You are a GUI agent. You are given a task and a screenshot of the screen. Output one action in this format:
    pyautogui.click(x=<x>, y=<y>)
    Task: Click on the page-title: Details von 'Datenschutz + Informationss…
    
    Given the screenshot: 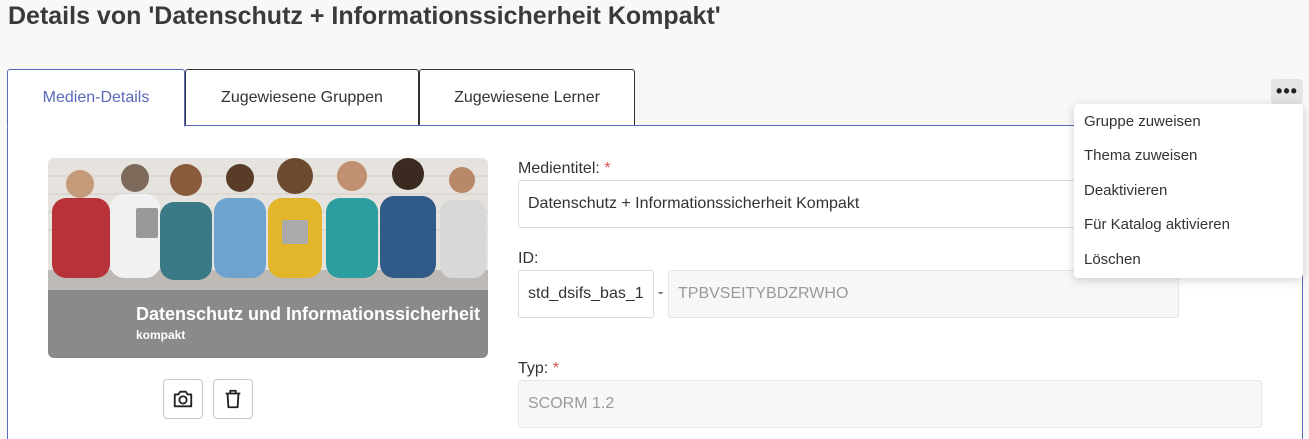 What is the action you would take?
    pyautogui.click(x=364, y=16)
    